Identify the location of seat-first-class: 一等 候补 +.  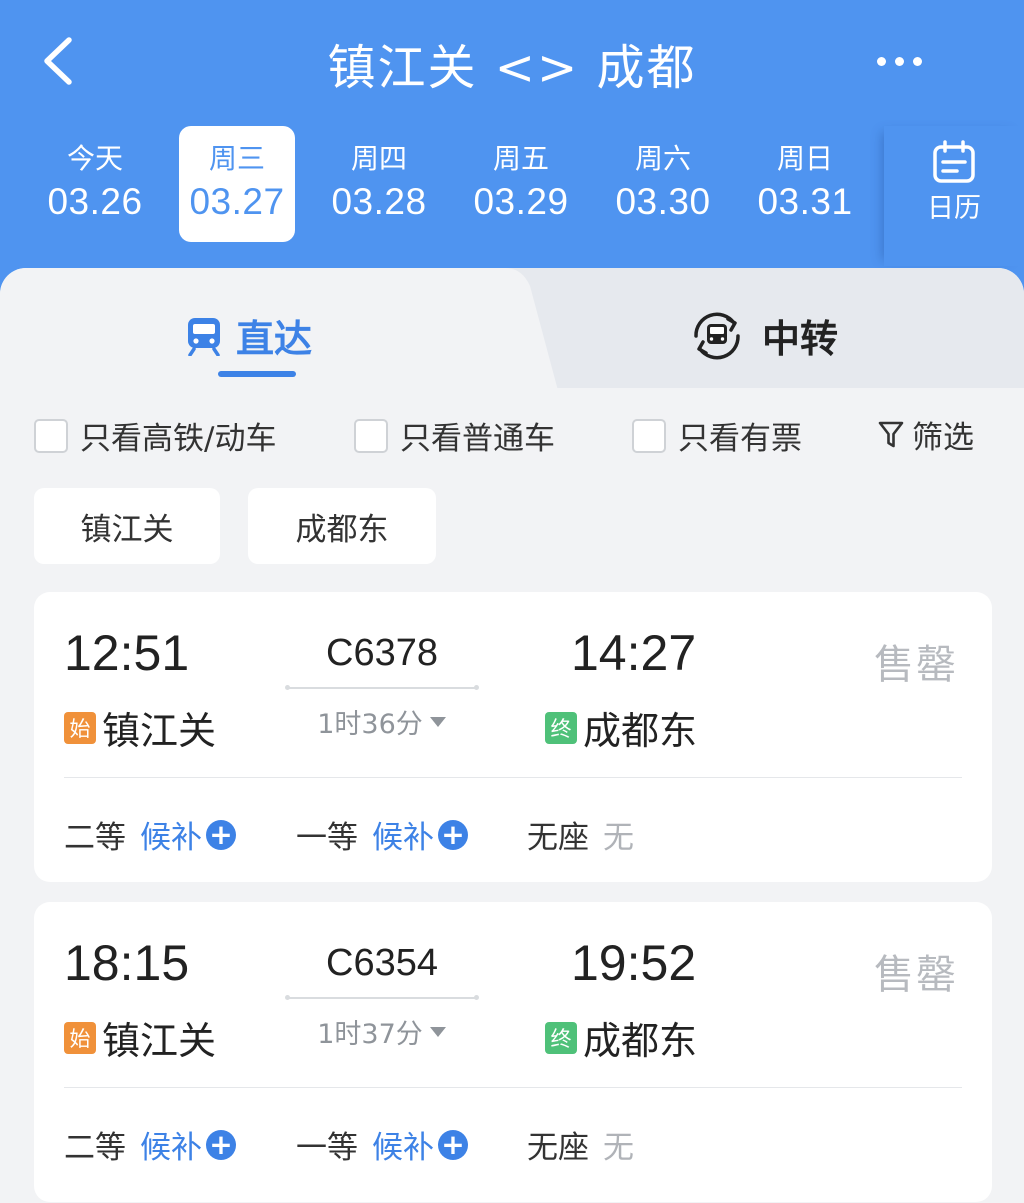
(382, 834).